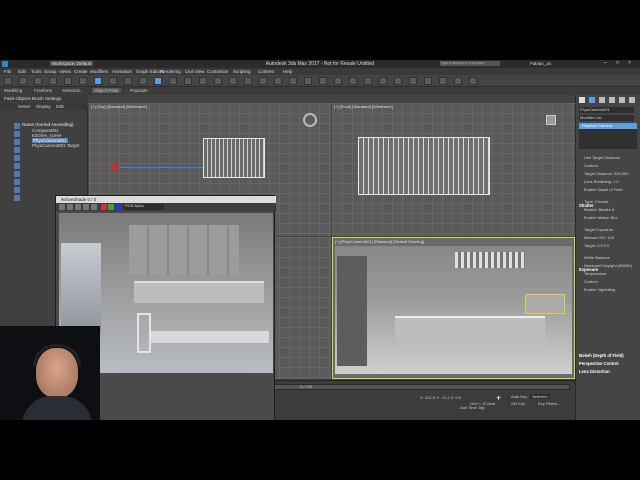 The width and height of the screenshot is (640, 480). I want to click on object-name-field: PhysCamera001, so click(606, 110).